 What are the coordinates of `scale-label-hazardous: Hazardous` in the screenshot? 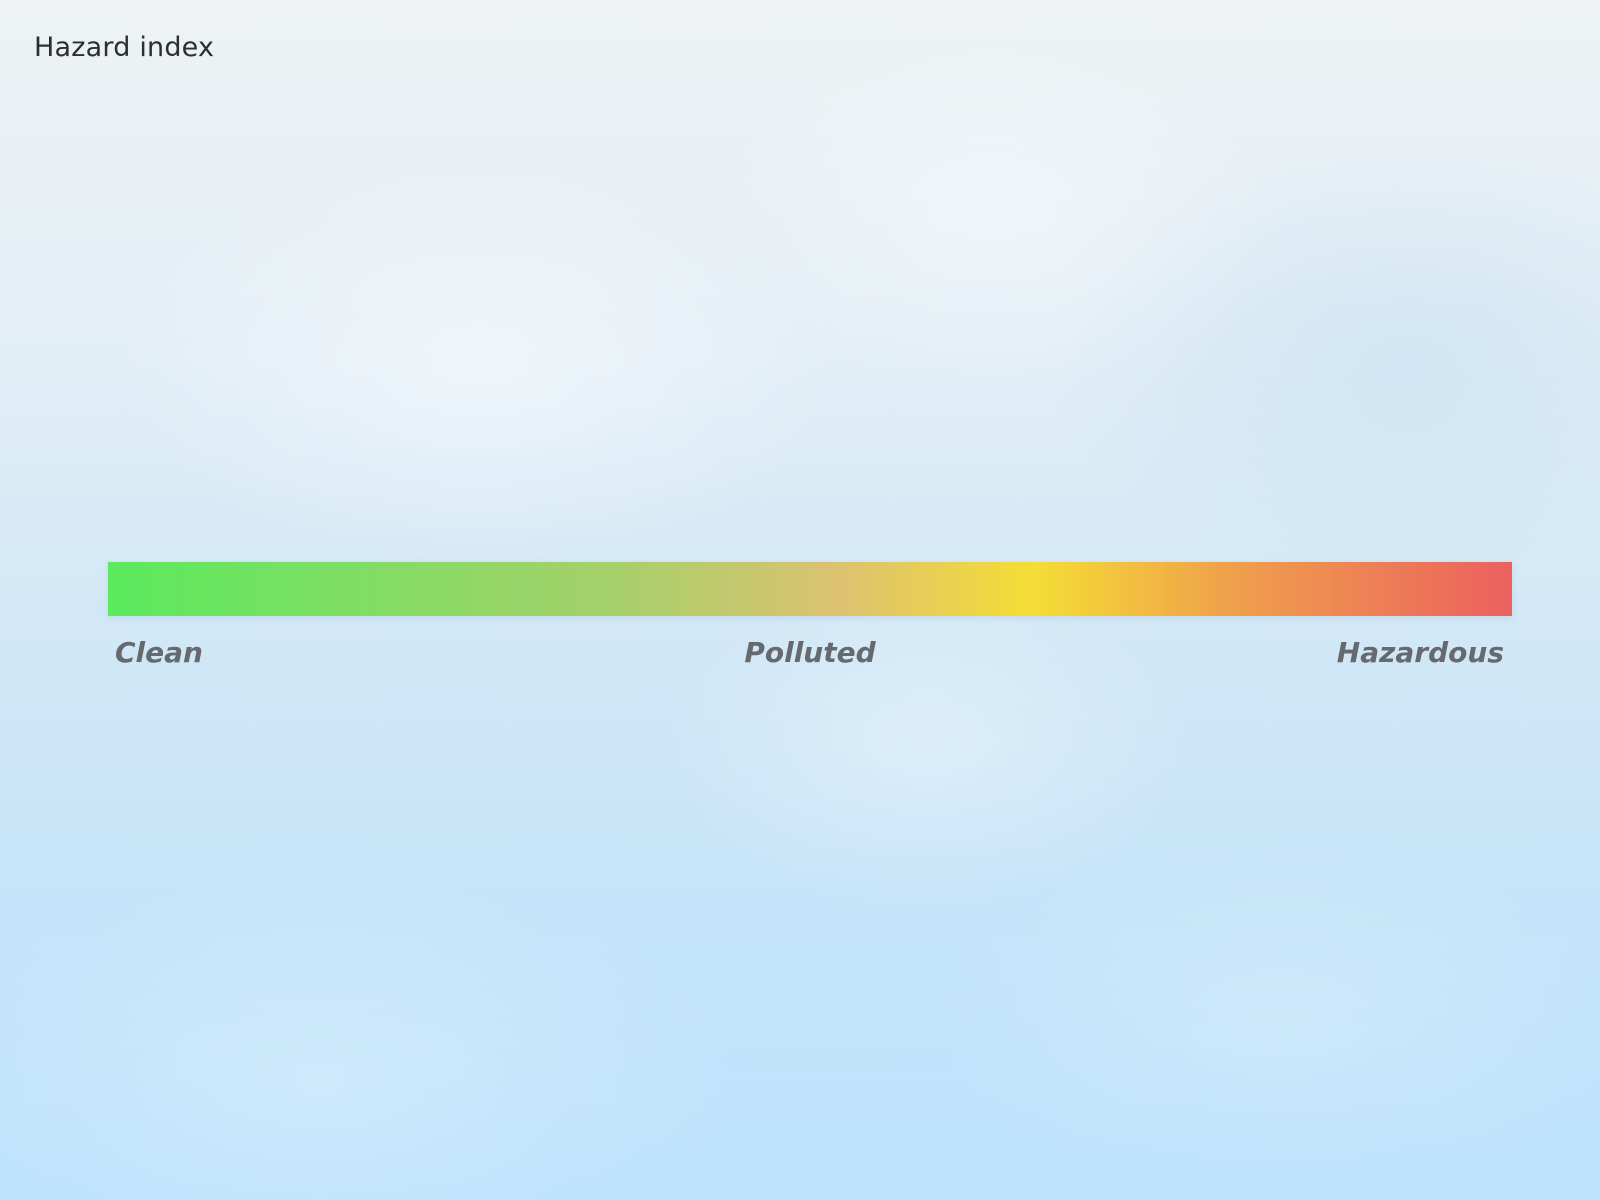 It's located at (1420, 652).